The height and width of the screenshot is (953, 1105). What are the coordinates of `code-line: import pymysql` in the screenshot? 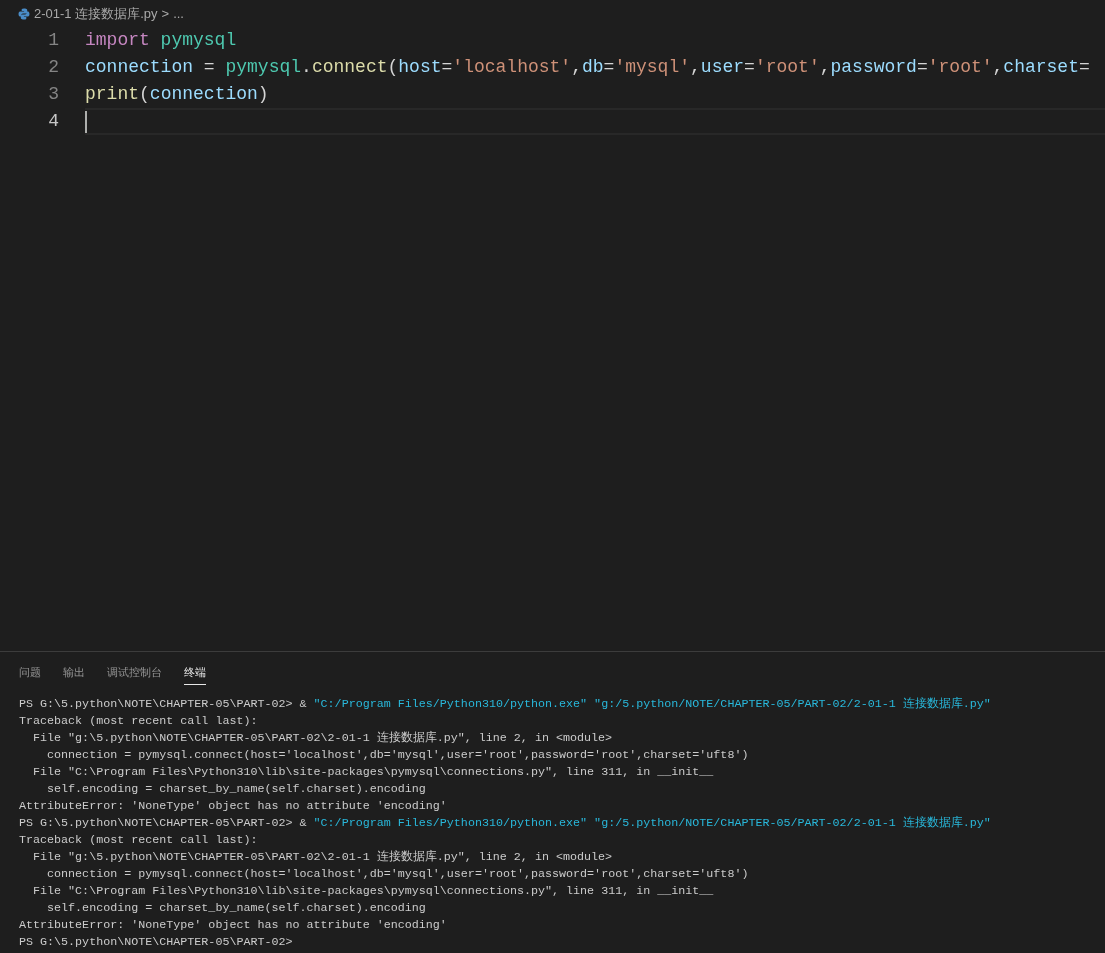 It's located at (161, 40).